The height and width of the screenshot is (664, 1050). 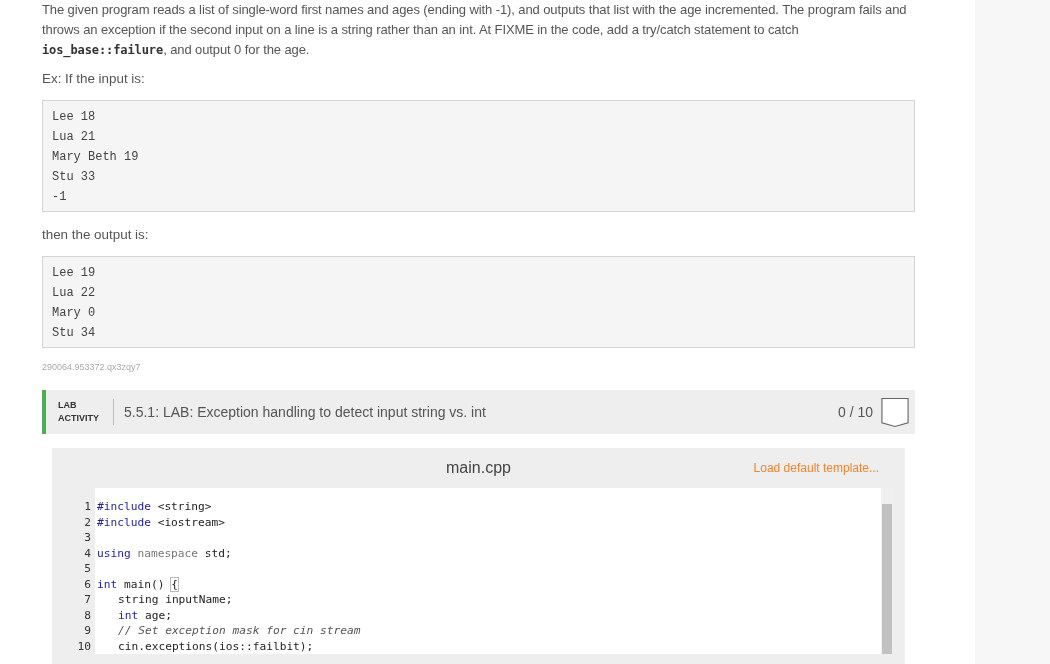 I want to click on line-number: 7, so click(x=87, y=600).